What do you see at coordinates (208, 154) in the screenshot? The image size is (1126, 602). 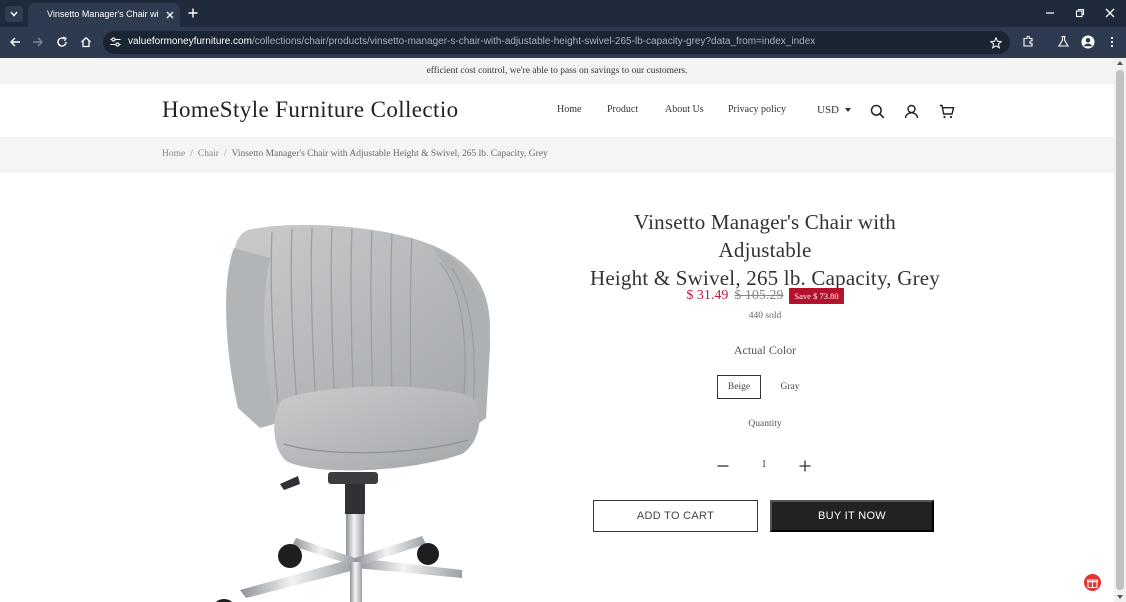 I see `breadcrumb-chair: Chair` at bounding box center [208, 154].